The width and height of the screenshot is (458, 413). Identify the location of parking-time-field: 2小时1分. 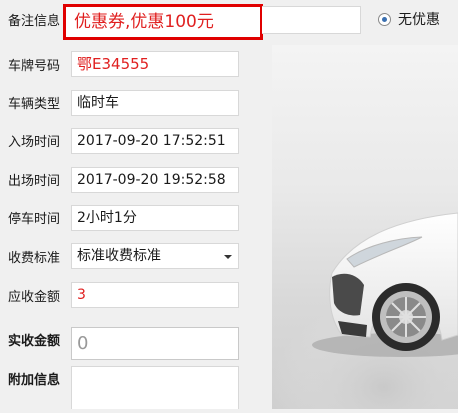
(155, 218).